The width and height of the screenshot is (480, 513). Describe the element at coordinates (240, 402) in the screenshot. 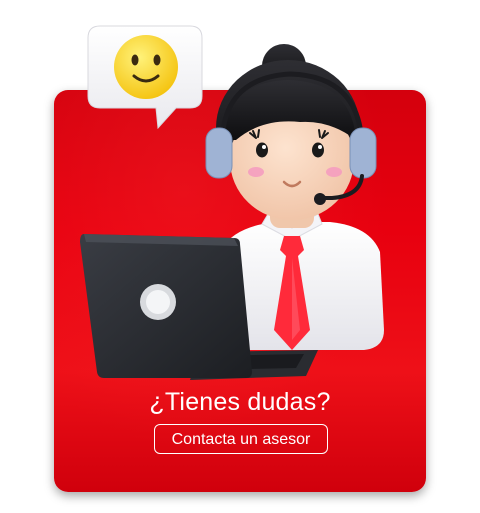

I see `headline: ¿Tienes dudas?` at that location.